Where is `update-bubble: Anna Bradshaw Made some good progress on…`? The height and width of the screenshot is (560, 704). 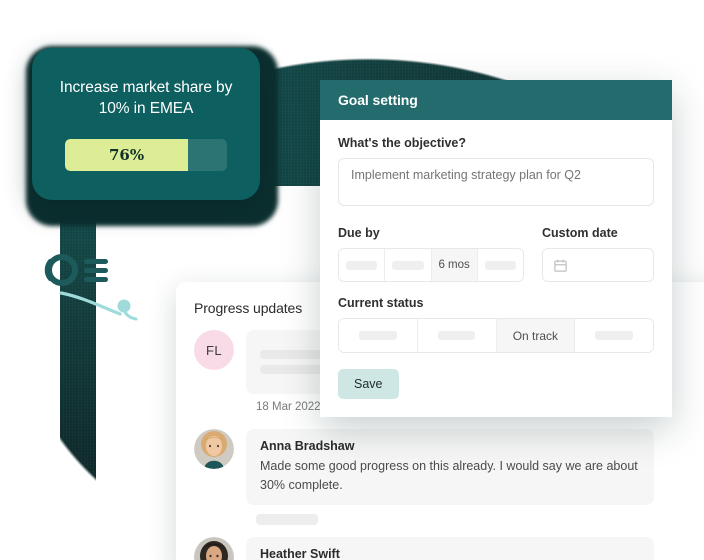 update-bubble: Anna Bradshaw Made some good progress on… is located at coordinates (450, 467).